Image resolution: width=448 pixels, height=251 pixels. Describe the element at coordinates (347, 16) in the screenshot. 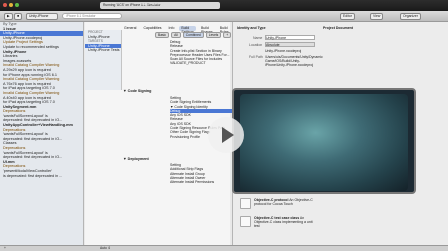

I see `editor-button: Editor` at that location.